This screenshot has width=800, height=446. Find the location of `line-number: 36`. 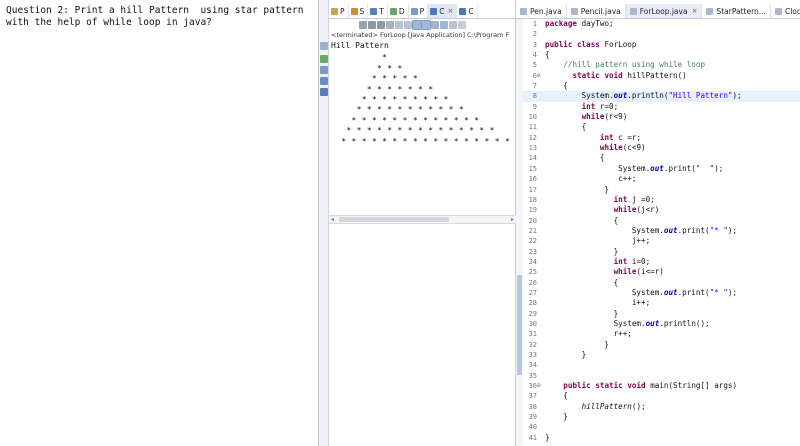

line-number: 36 is located at coordinates (532, 386).